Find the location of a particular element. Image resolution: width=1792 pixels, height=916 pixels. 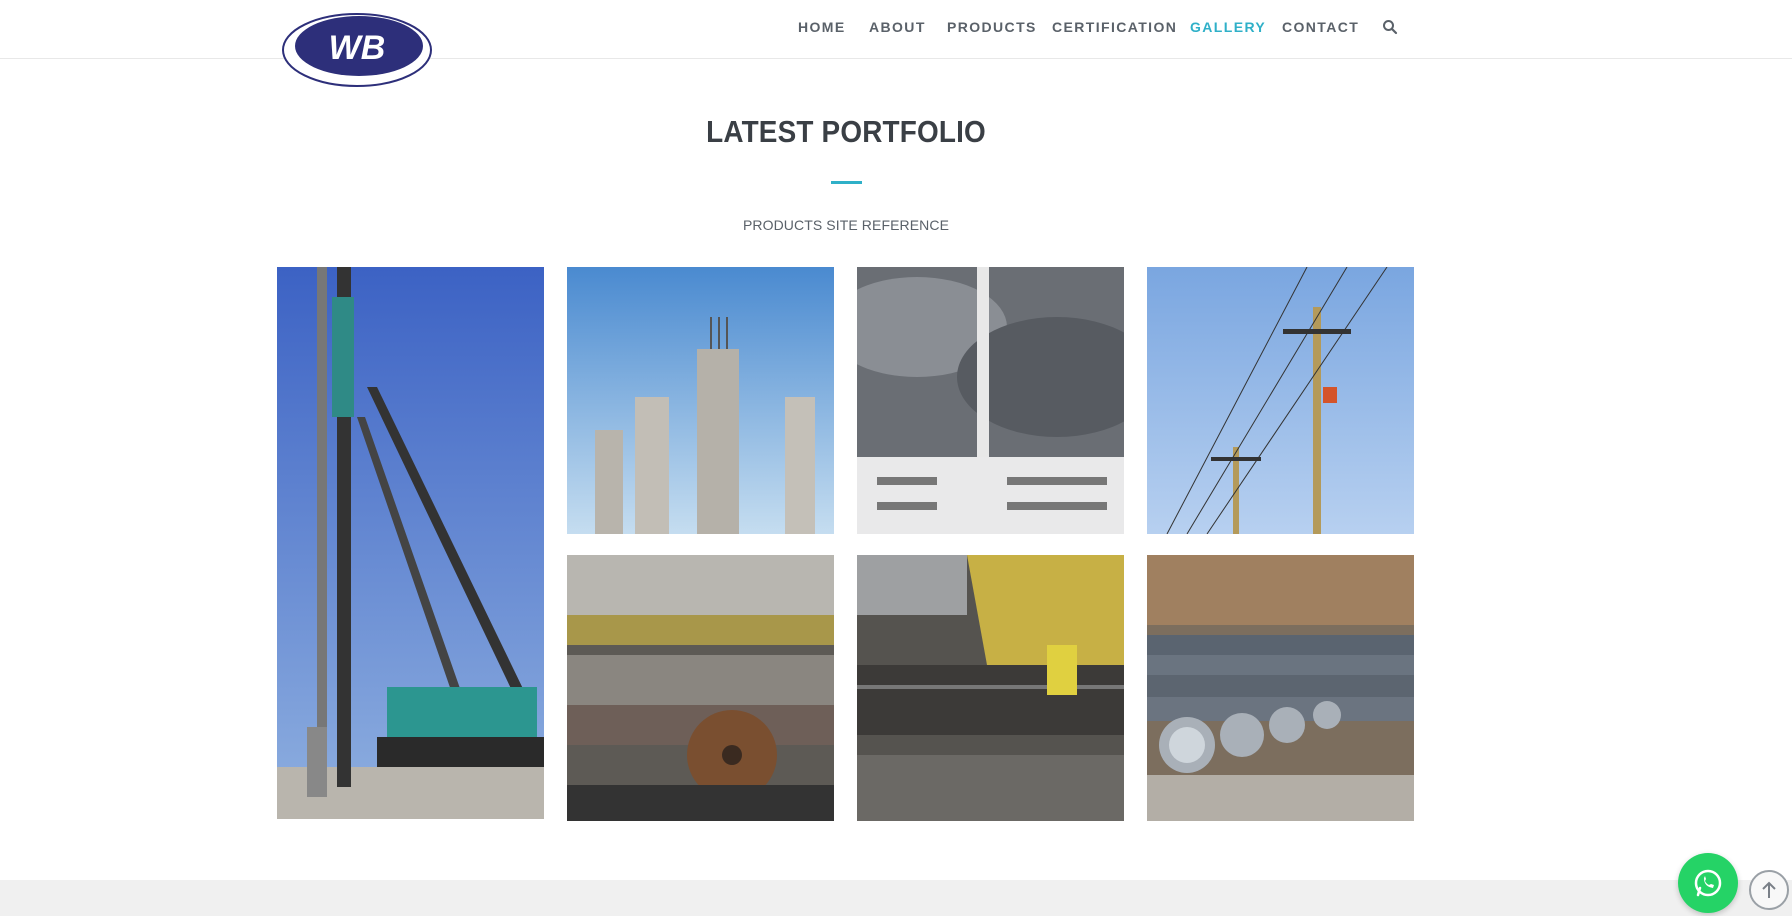

scroll-top-button is located at coordinates (1769, 890).